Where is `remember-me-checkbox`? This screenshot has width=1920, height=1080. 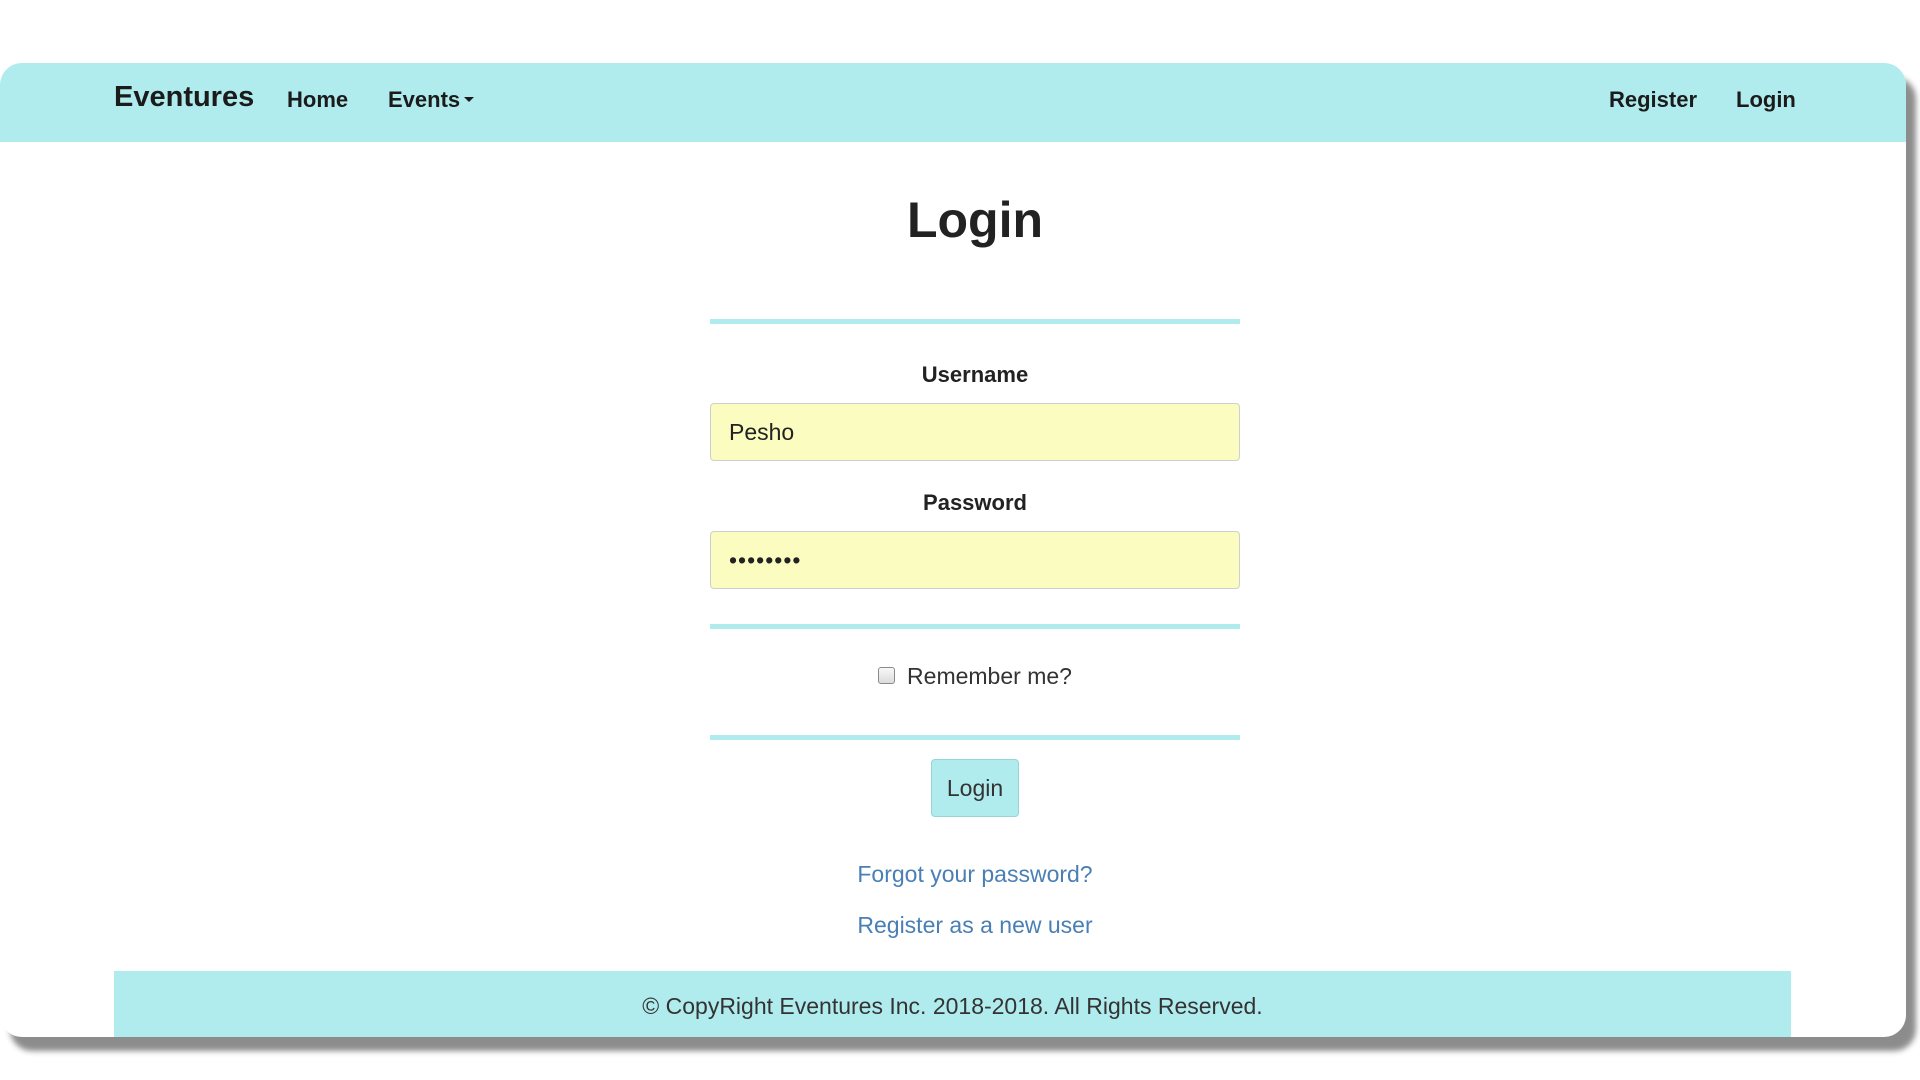 remember-me-checkbox is located at coordinates (887, 676).